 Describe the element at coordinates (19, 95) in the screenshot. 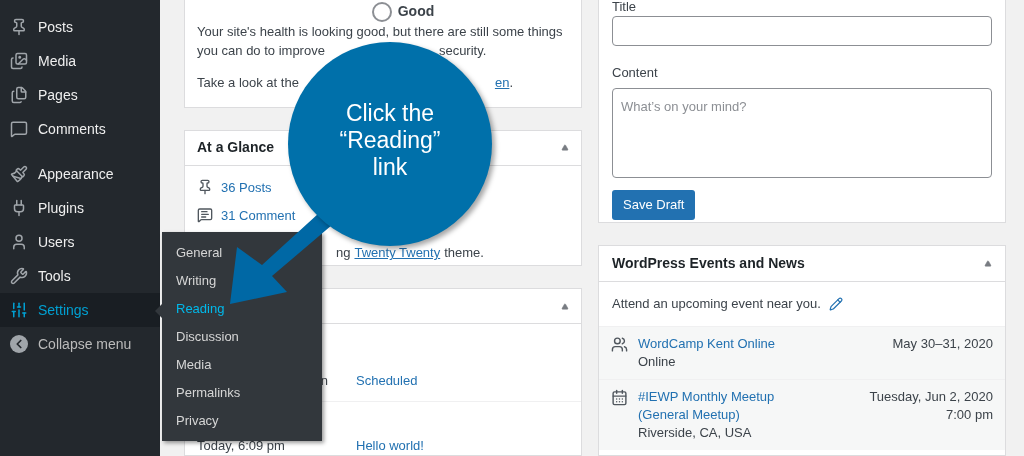

I see `pages-icon` at that location.